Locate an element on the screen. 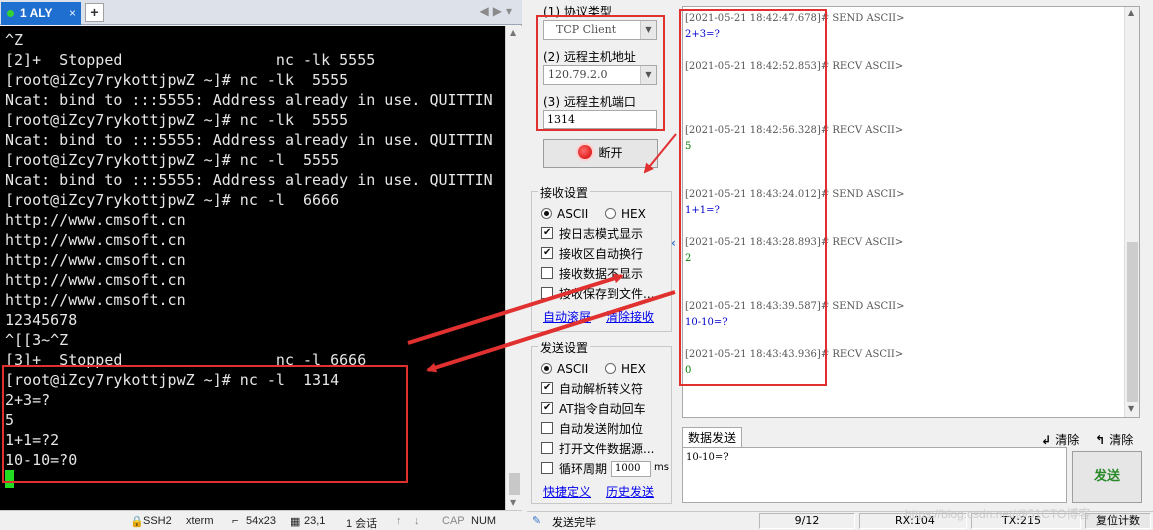 The width and height of the screenshot is (1153, 530). shortcut-define-link: 快捷定义 is located at coordinates (567, 491).